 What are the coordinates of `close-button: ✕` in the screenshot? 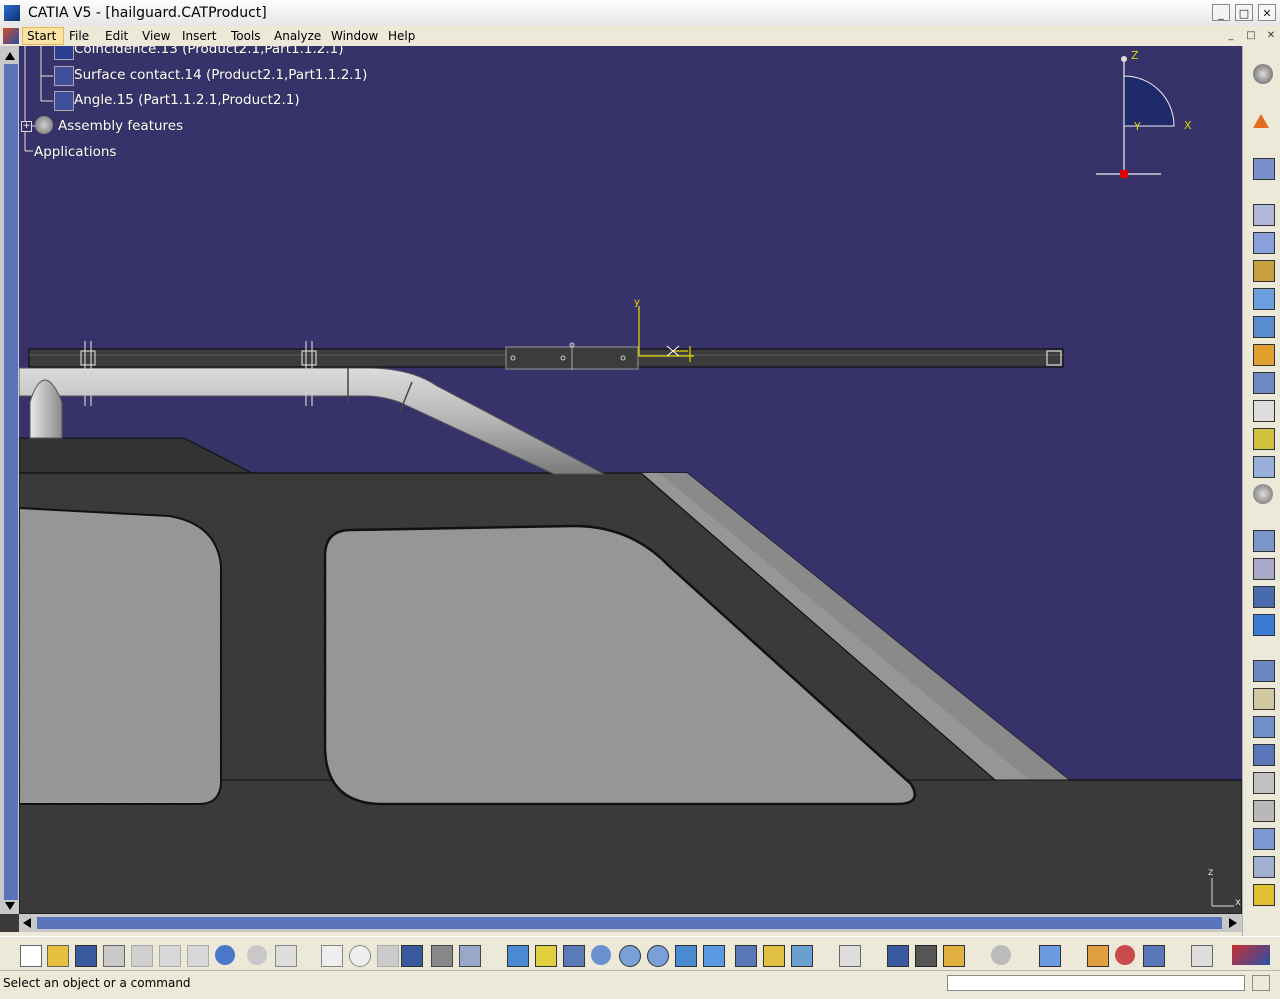 It's located at (1267, 12).